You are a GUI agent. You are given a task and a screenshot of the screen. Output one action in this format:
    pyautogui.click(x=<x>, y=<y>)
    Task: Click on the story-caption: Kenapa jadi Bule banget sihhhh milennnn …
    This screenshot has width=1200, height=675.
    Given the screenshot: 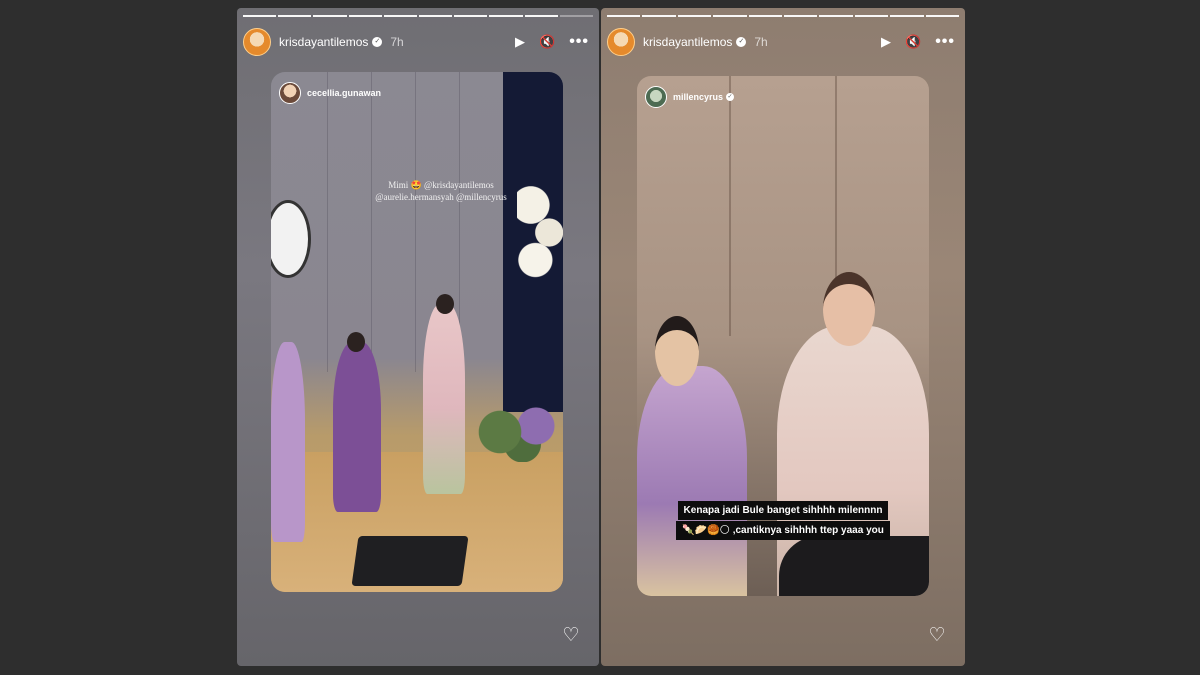 What is the action you would take?
    pyautogui.click(x=783, y=520)
    